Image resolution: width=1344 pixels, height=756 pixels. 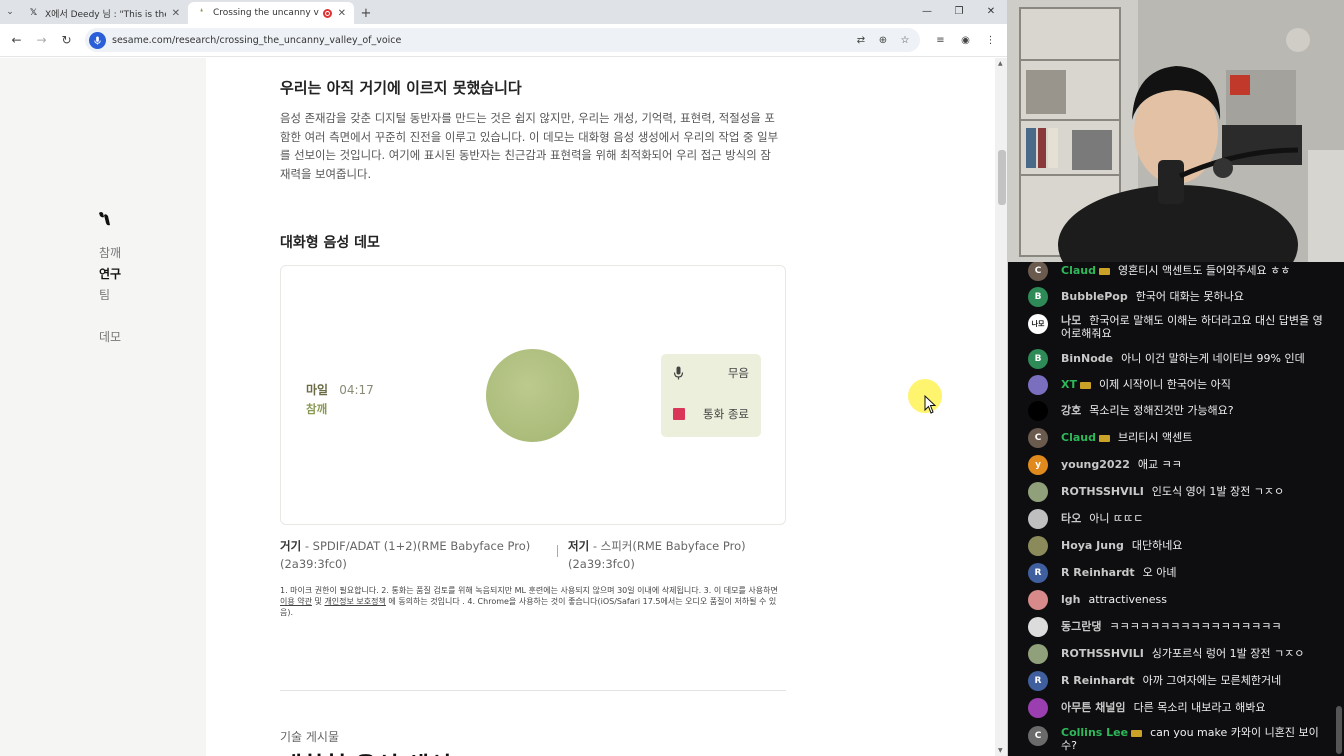 What do you see at coordinates (990, 40) in the screenshot?
I see `more-menu-icon: ⋮` at bounding box center [990, 40].